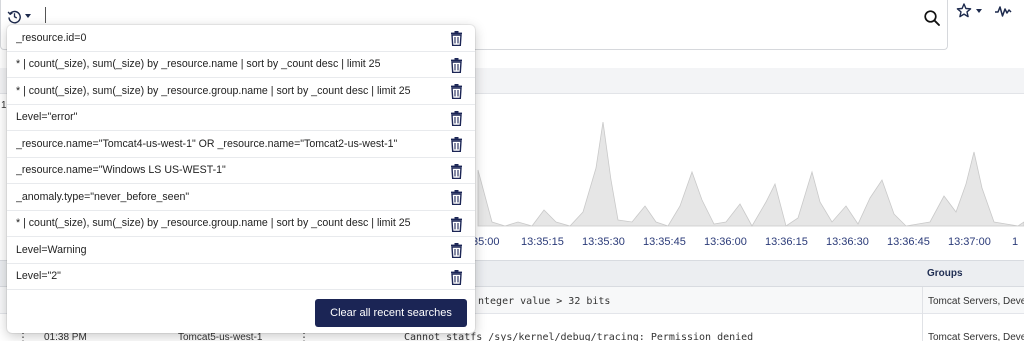 The image size is (1024, 341). Describe the element at coordinates (51, 249) in the screenshot. I see `recent-search-text: Level=Warning` at that location.